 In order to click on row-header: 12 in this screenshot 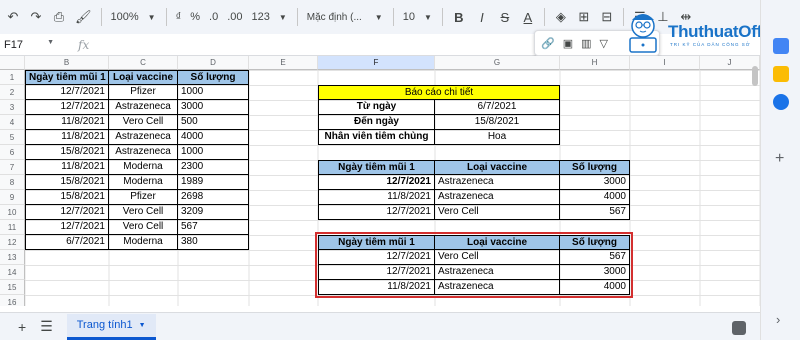, I will do `click(12, 242)`.